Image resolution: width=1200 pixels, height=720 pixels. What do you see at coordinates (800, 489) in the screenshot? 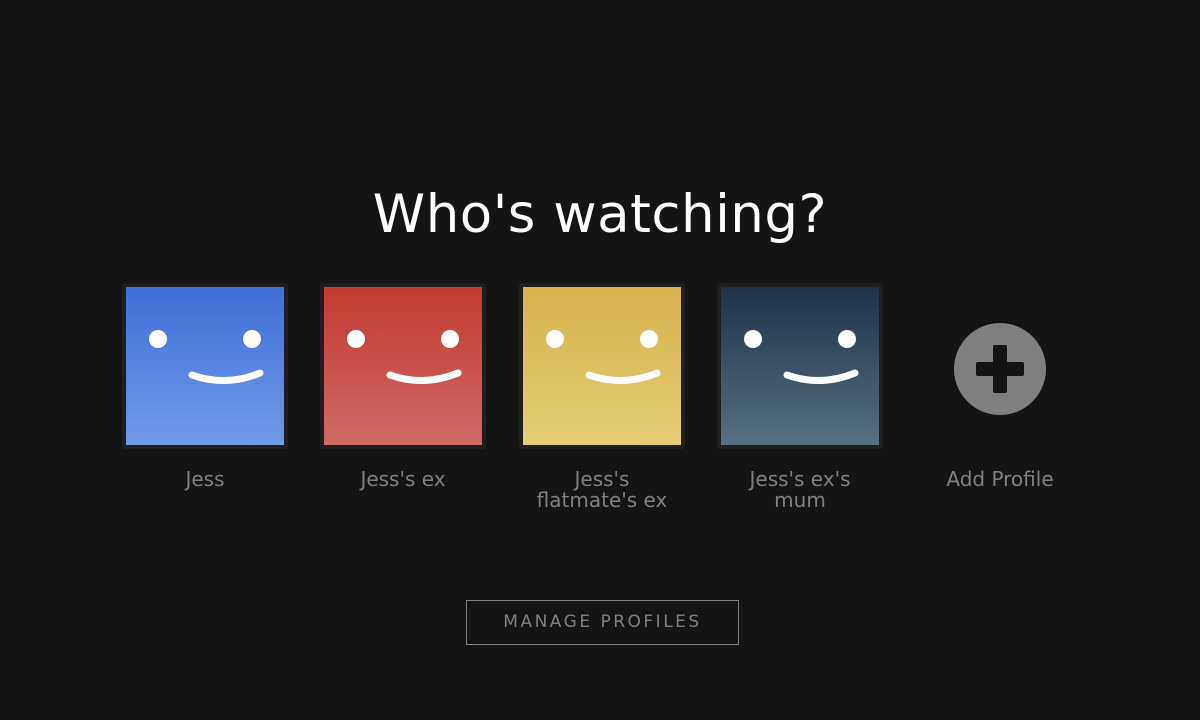
I see `profile-name: Jess's ex's mum` at bounding box center [800, 489].